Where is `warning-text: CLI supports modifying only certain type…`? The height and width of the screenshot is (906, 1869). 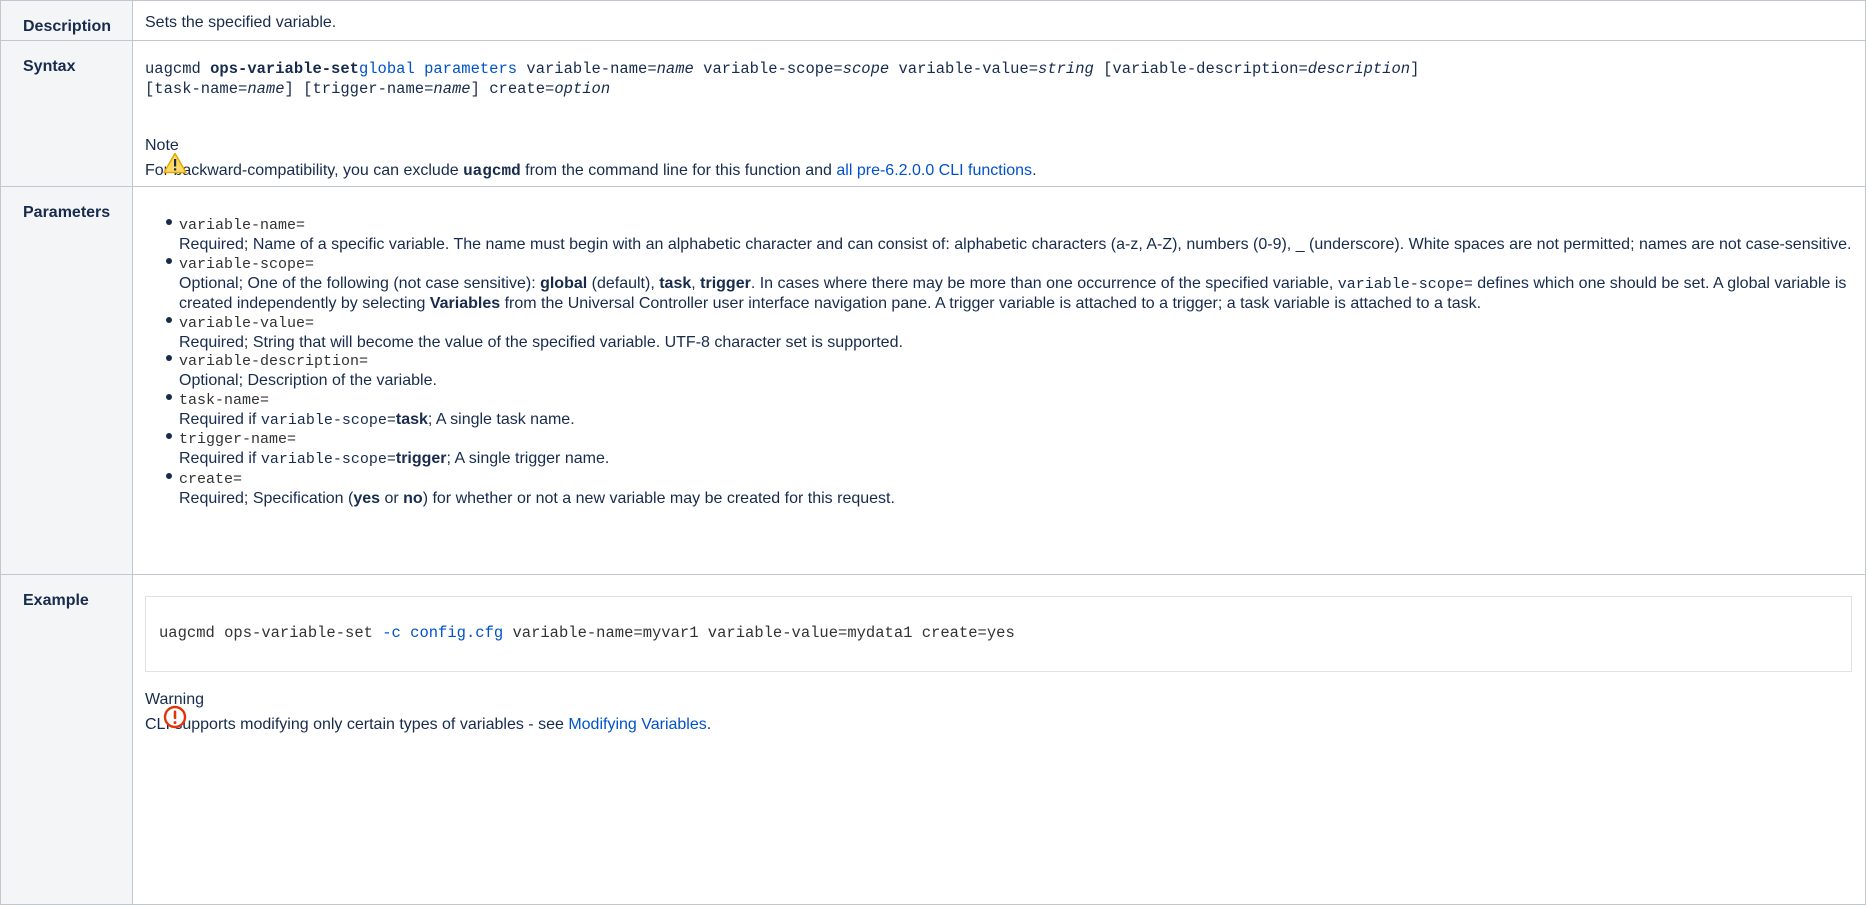
warning-text: CLI supports modifying only certain type… is located at coordinates (1005, 725).